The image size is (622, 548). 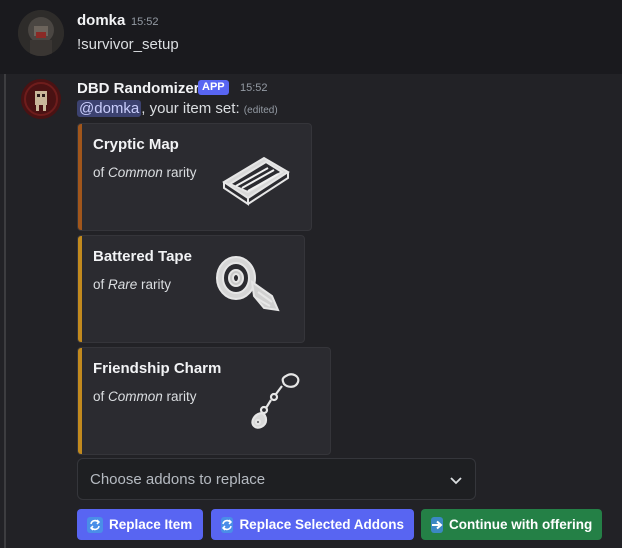 What do you see at coordinates (128, 44) in the screenshot?
I see `message-text: !survivor_setup` at bounding box center [128, 44].